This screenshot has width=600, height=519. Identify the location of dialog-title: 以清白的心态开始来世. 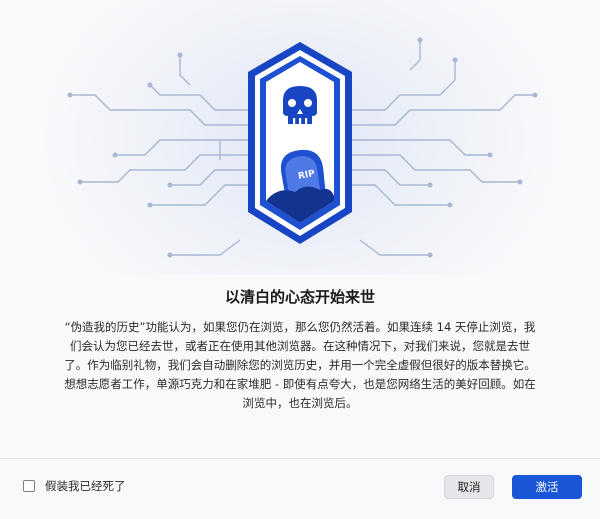
(299, 297).